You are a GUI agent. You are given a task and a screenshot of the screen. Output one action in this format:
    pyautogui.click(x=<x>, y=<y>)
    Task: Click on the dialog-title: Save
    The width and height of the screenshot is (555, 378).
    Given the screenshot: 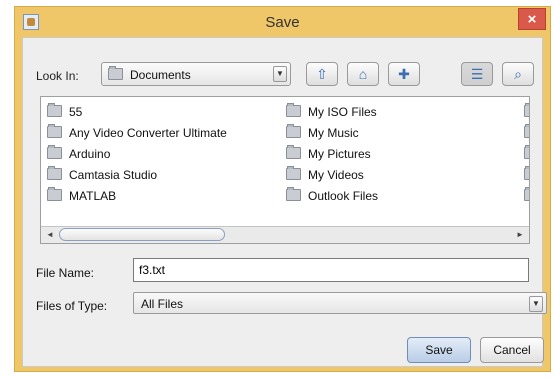 What is the action you would take?
    pyautogui.click(x=282, y=22)
    